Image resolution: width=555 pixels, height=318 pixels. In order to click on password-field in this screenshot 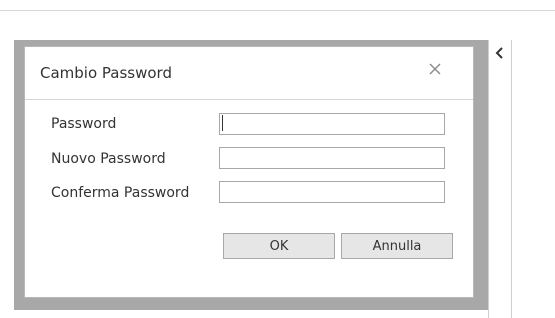, I will do `click(332, 124)`.